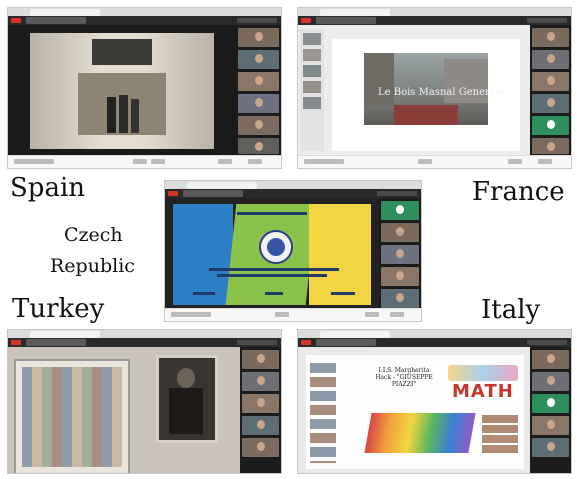  I want to click on campus-photo: Le Bois Masnal Generale, so click(434, 89).